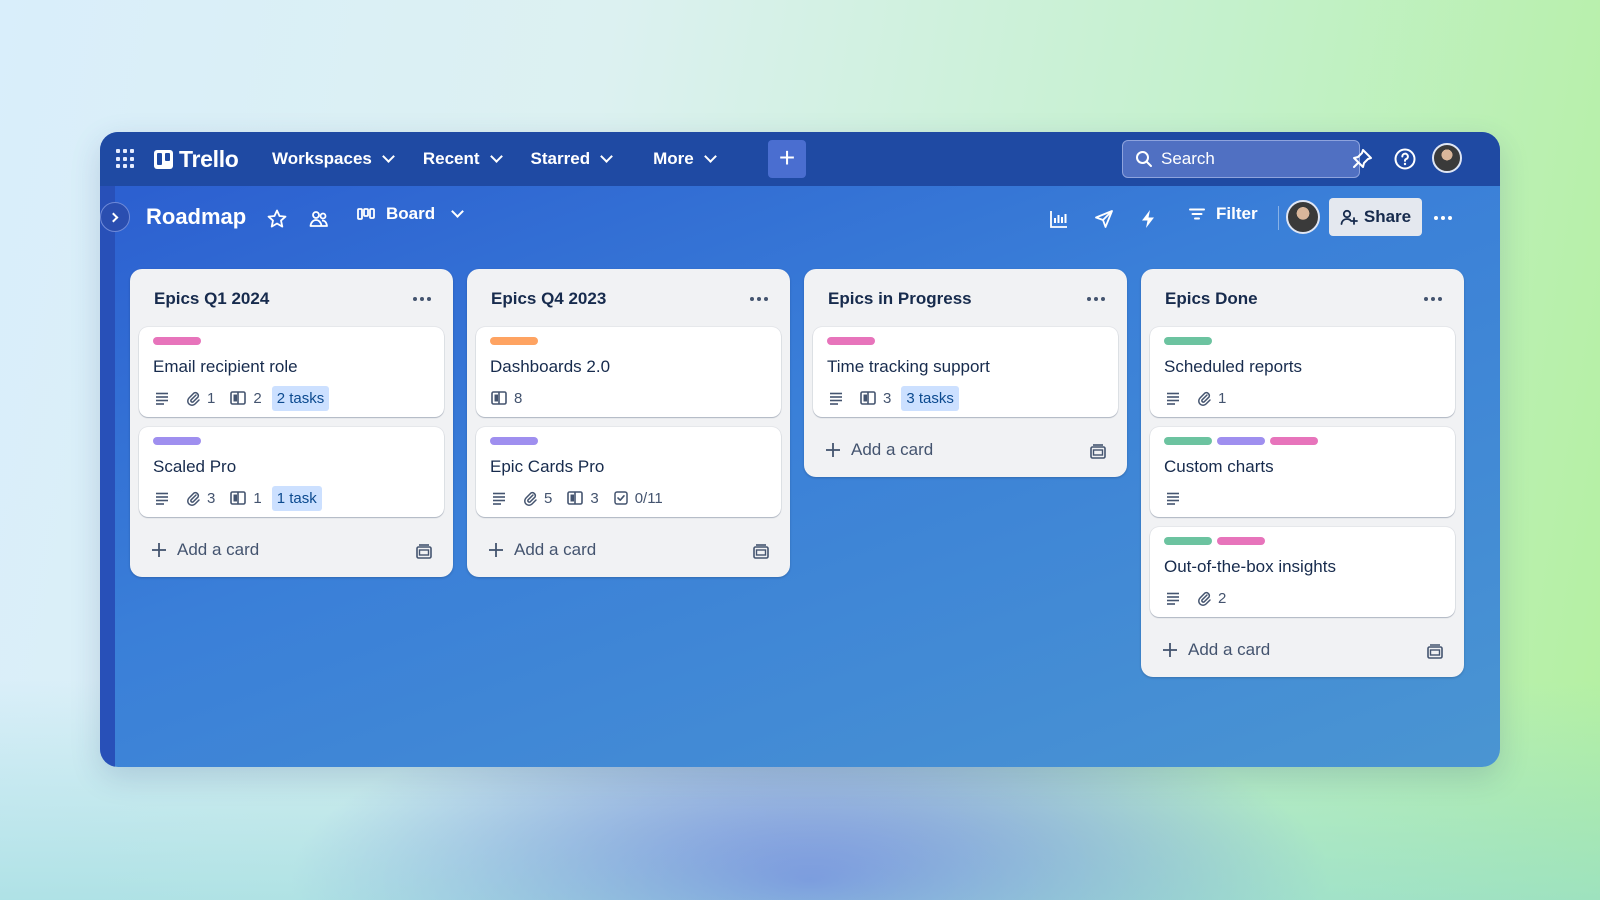 This screenshot has height=900, width=1600. Describe the element at coordinates (900, 299) in the screenshot. I see `list-title: Epics in Progress` at that location.